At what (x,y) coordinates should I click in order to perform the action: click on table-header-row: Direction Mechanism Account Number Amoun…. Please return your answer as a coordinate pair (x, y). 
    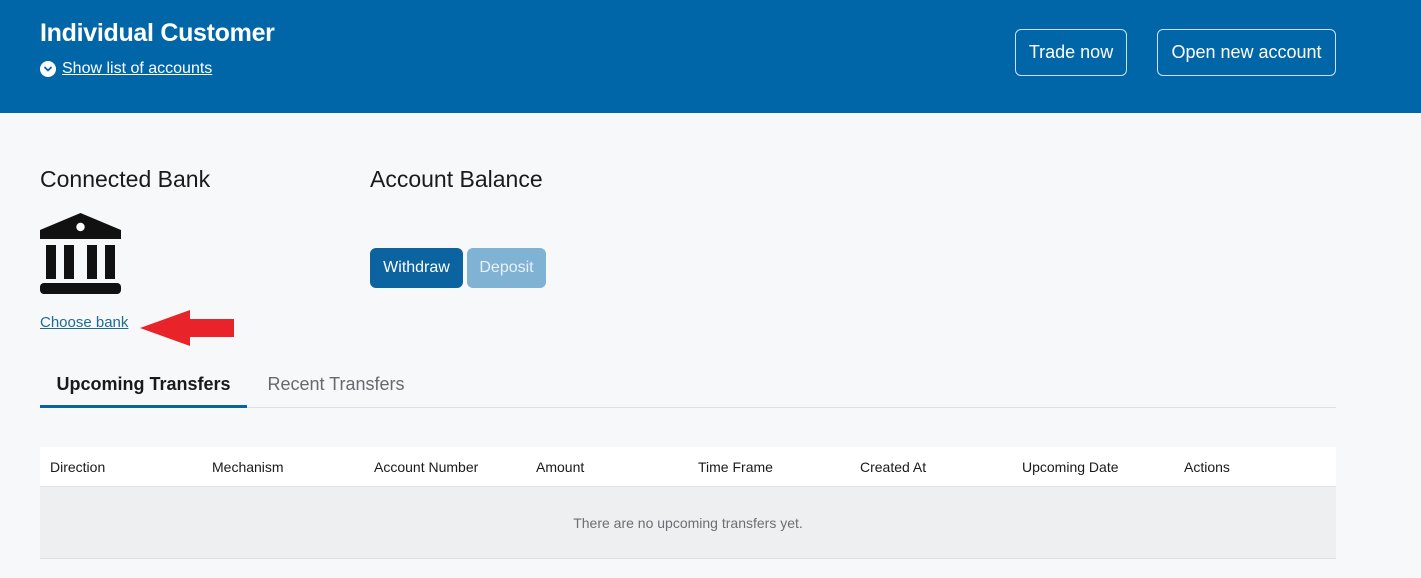
    Looking at the image, I should click on (688, 467).